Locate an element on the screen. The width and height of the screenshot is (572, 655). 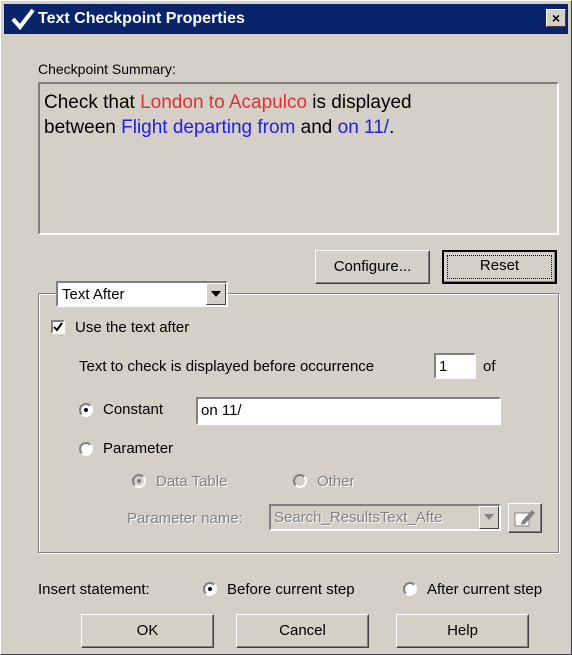
cancel-label: Cancel is located at coordinates (302, 630).